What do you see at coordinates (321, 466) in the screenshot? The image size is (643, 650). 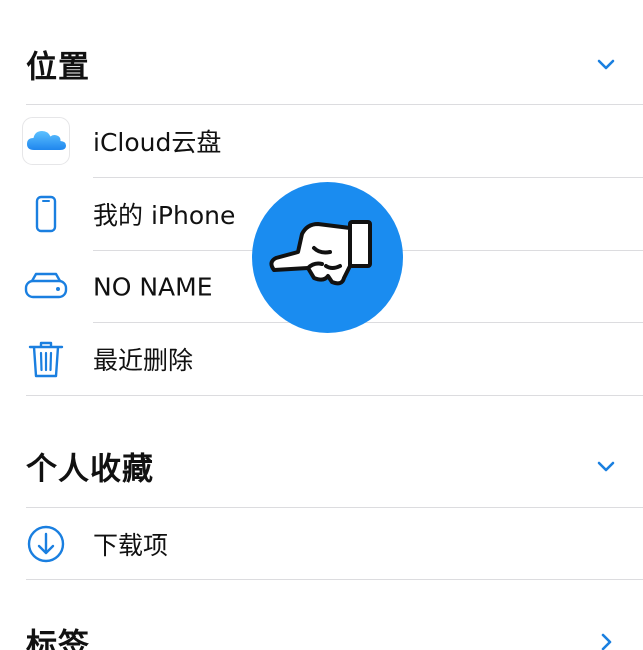 I see `favorites-section-header: 个人收藏` at bounding box center [321, 466].